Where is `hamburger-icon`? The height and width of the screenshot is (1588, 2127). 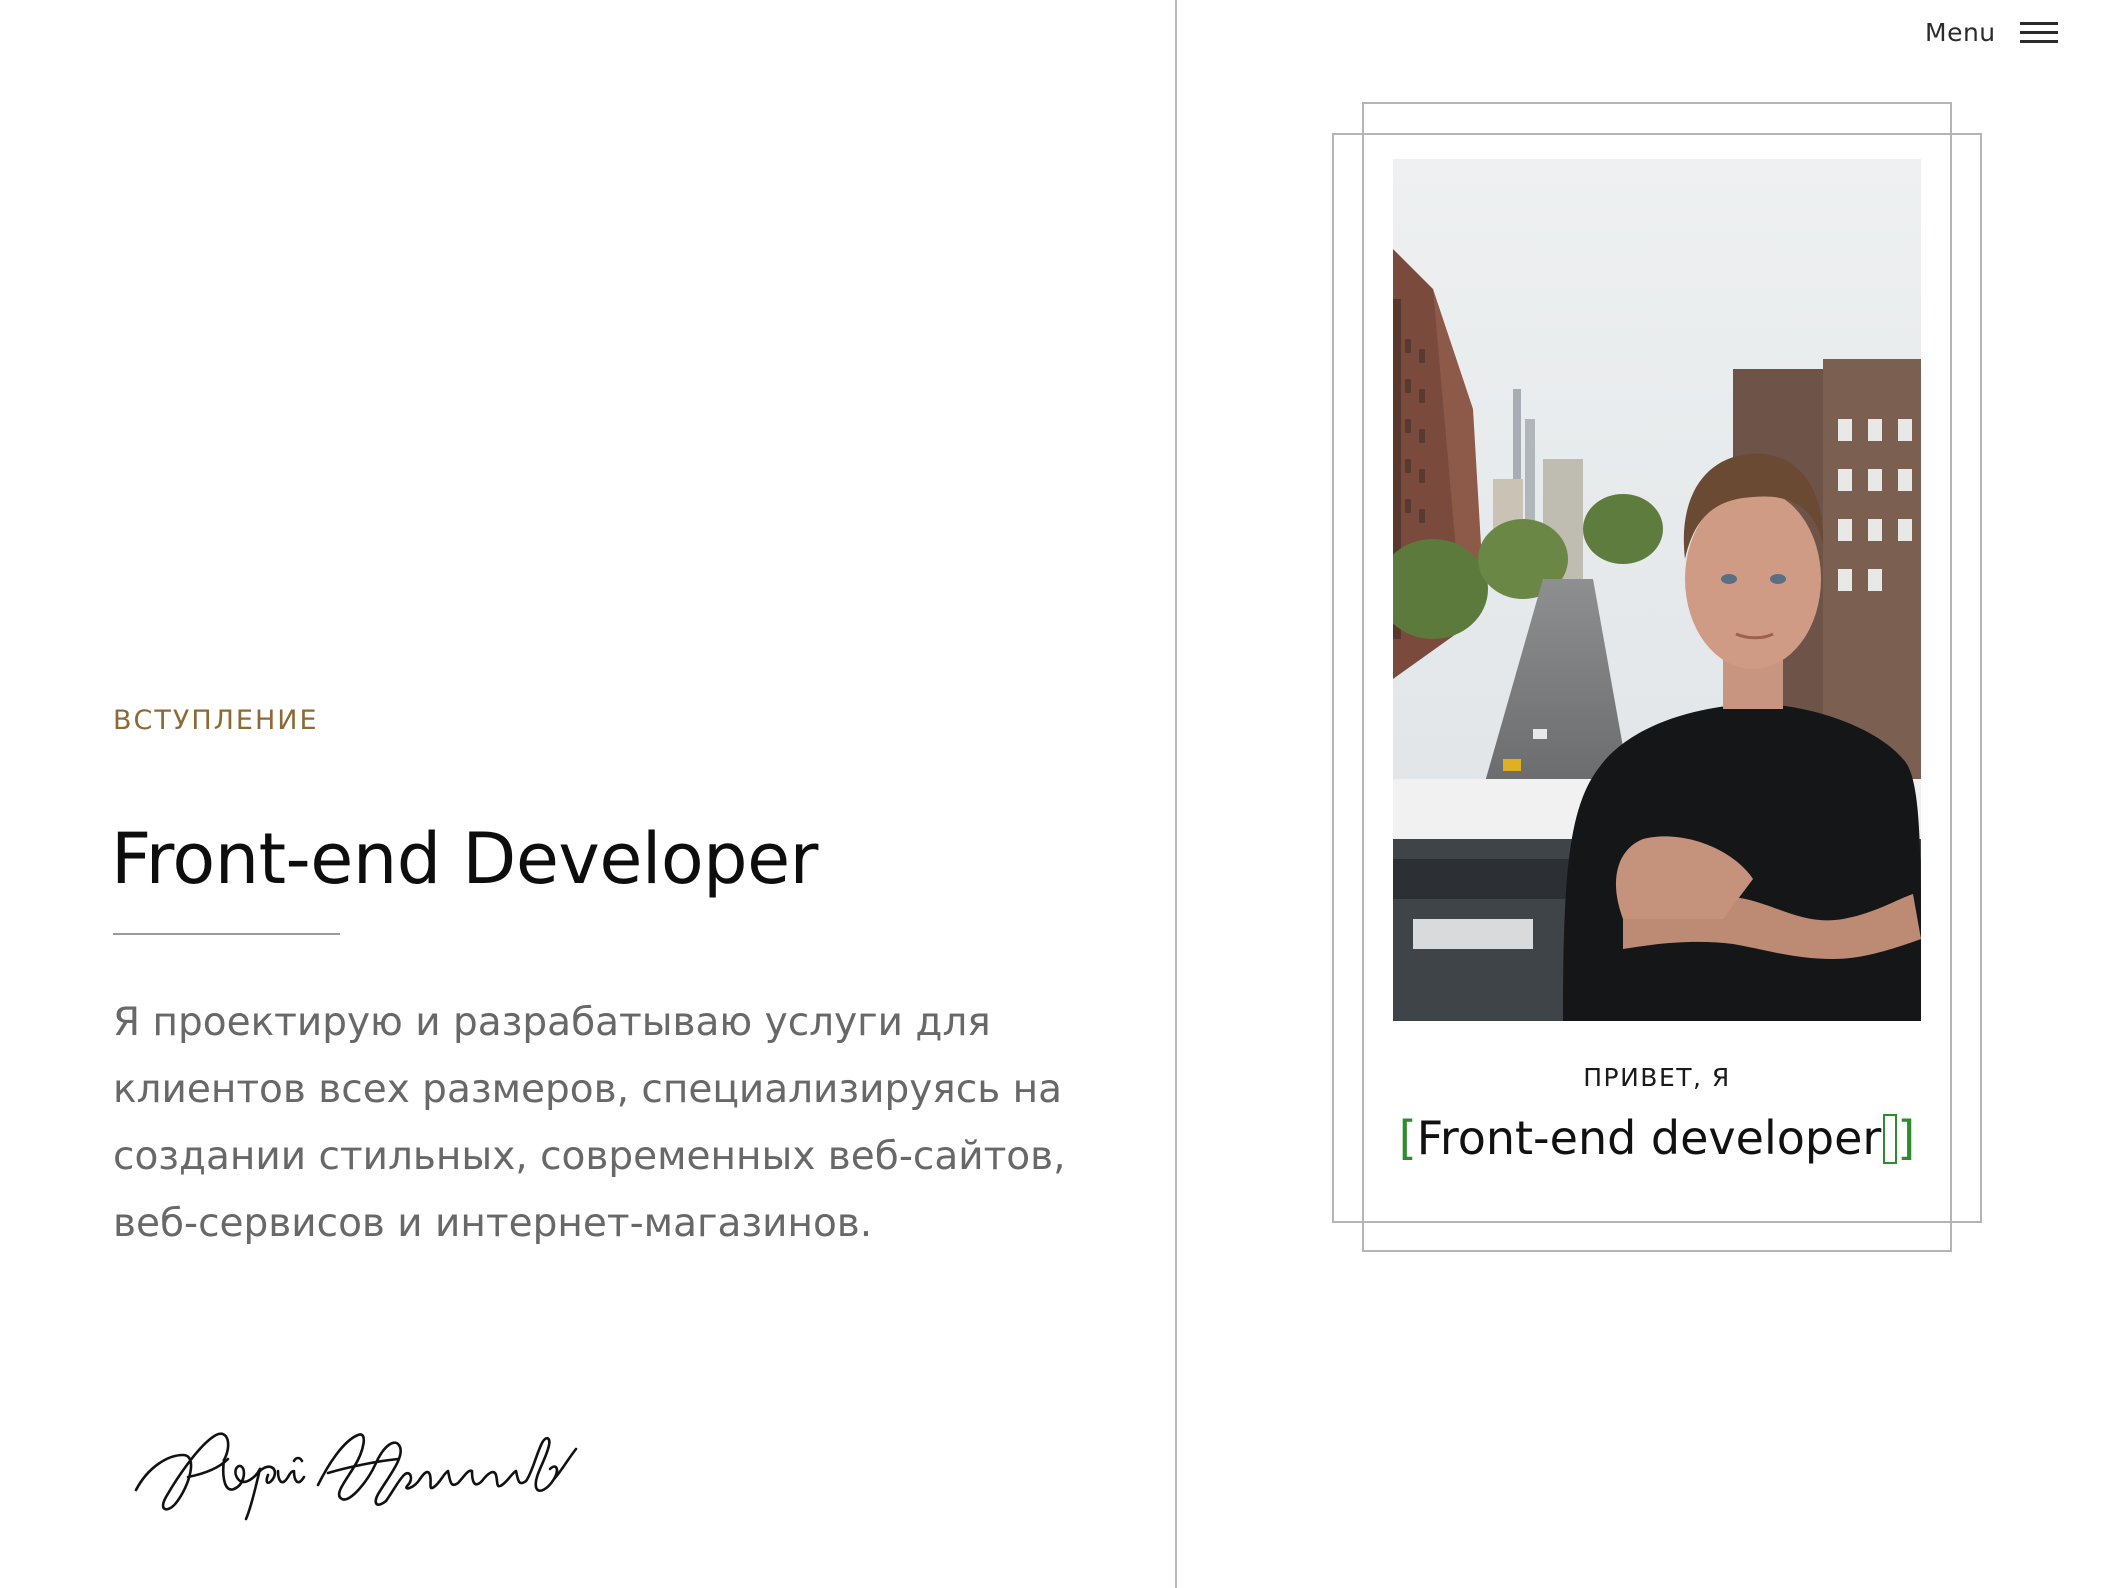
hamburger-icon is located at coordinates (2038, 32).